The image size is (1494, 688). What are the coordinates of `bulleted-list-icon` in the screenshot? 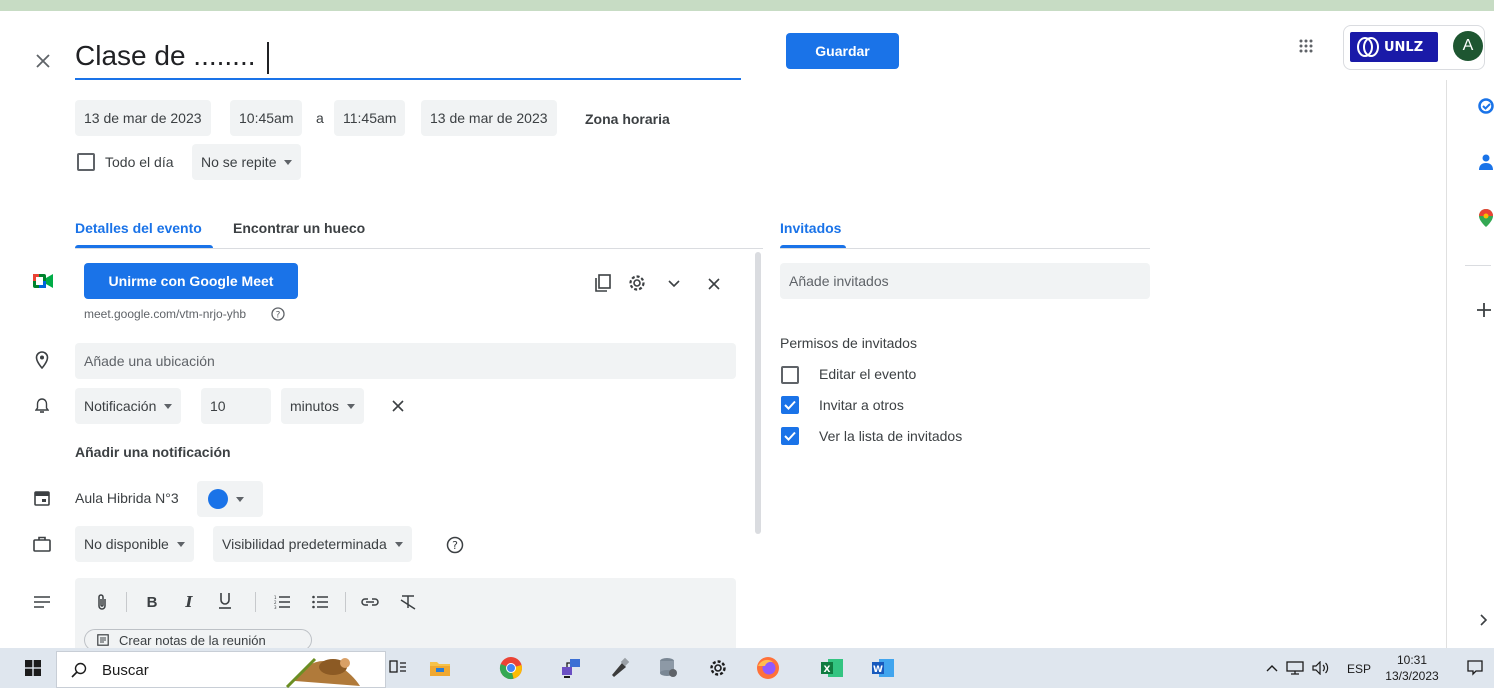 It's located at (320, 602).